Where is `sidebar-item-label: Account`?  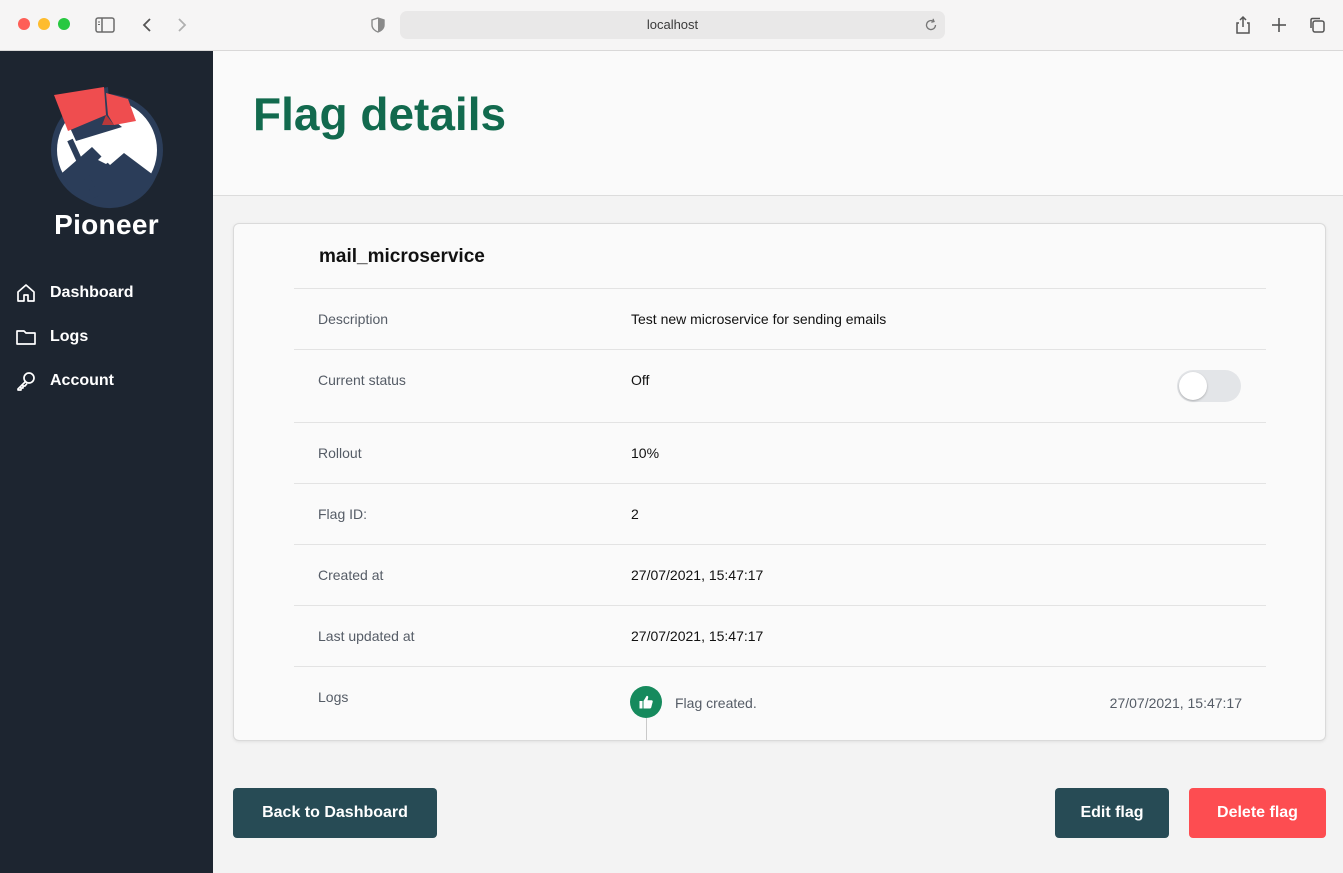 sidebar-item-label: Account is located at coordinates (82, 380).